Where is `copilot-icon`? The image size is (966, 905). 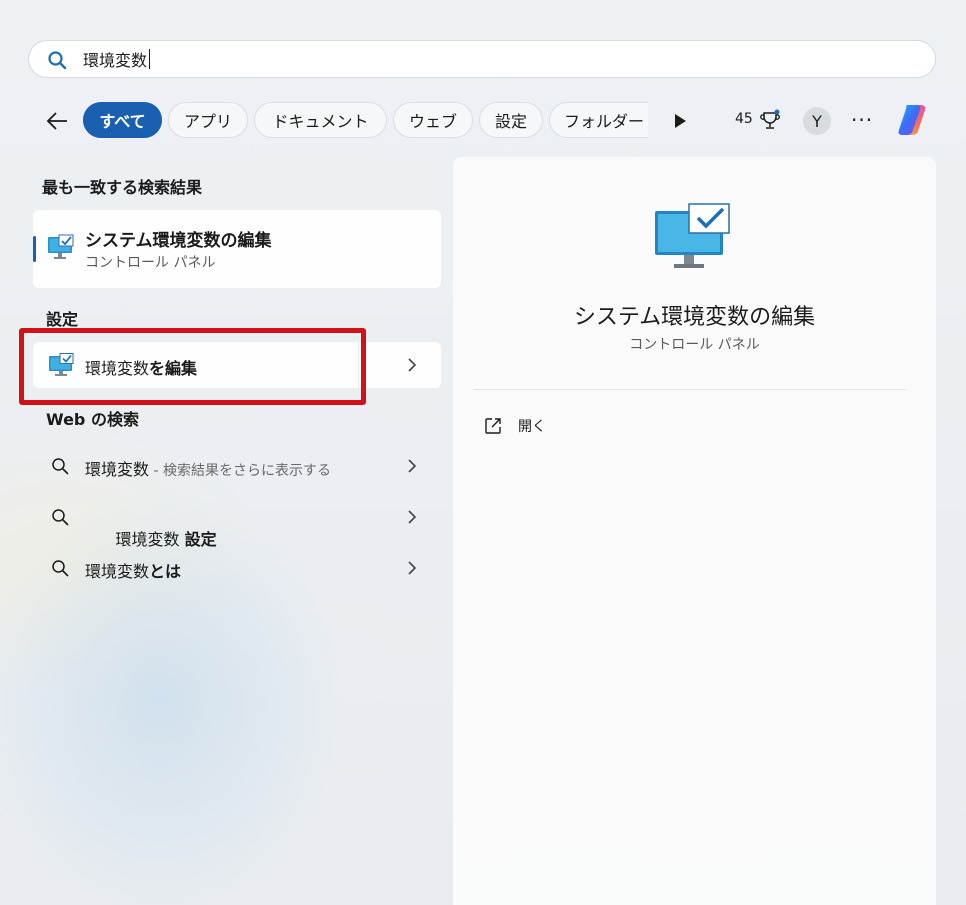
copilot-icon is located at coordinates (912, 120).